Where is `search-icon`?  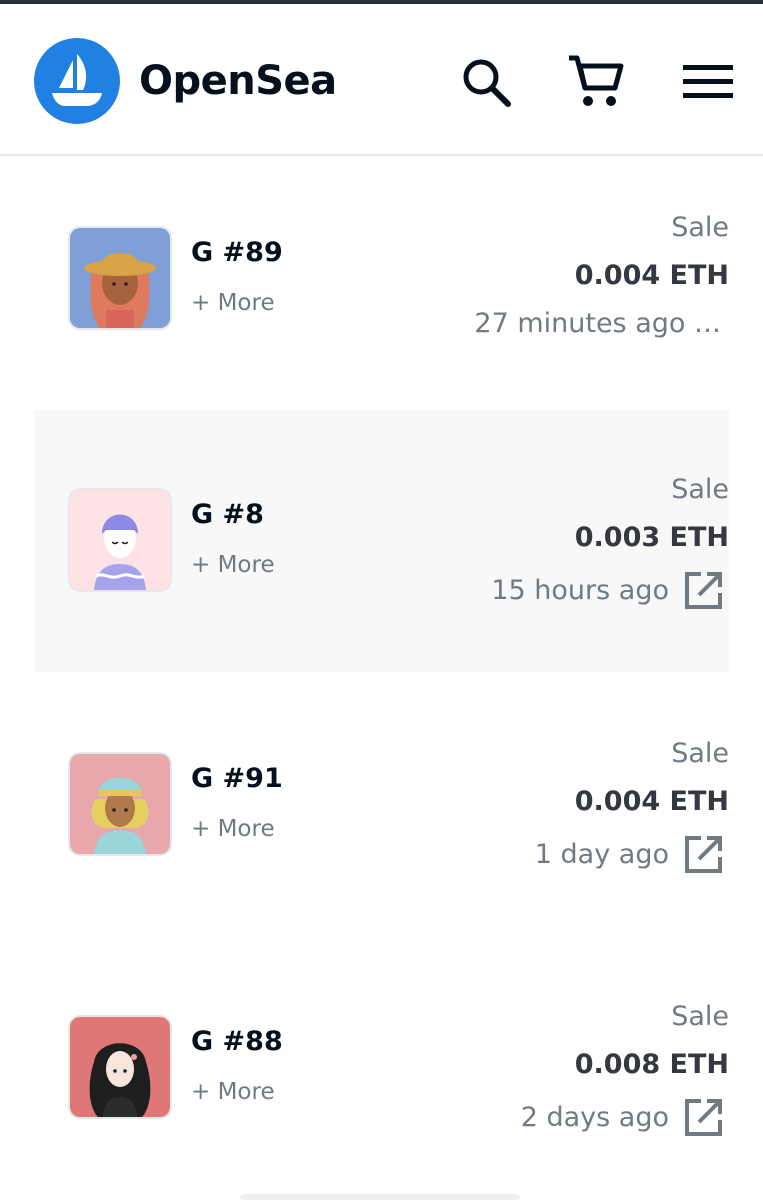 search-icon is located at coordinates (486, 82).